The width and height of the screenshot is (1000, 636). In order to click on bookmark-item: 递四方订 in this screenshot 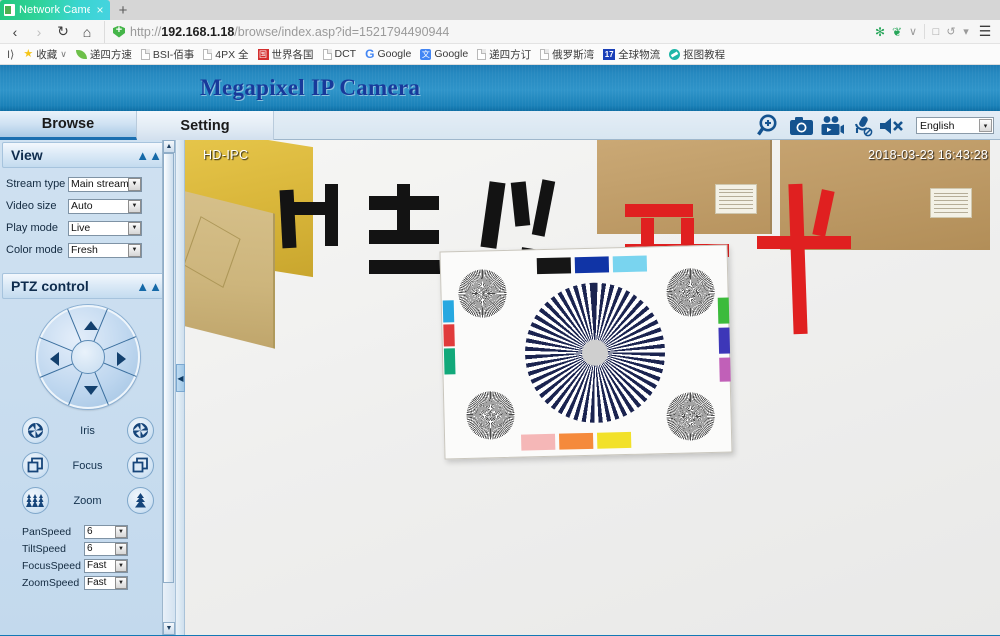, I will do `click(504, 54)`.